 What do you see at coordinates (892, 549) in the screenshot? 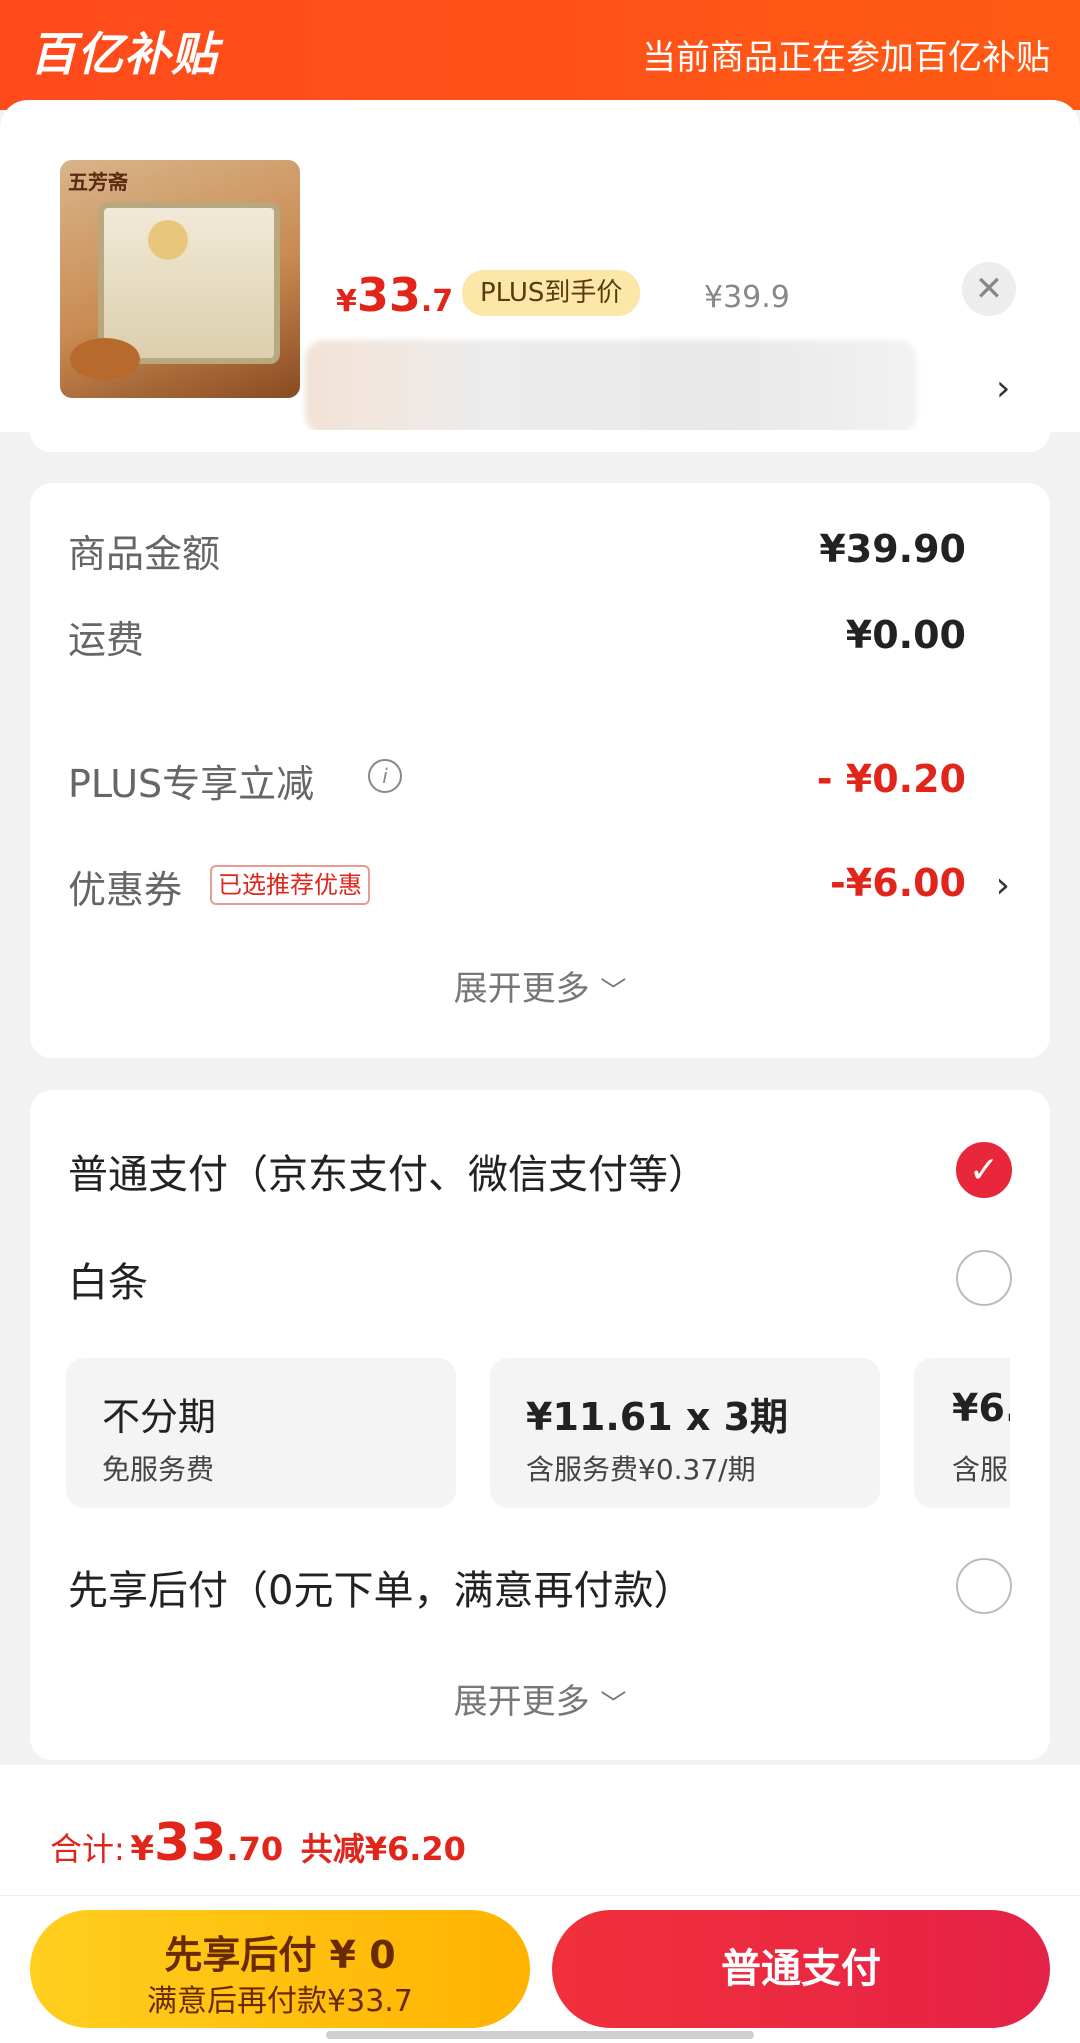
I see `goods-amount-value: ¥39.90` at bounding box center [892, 549].